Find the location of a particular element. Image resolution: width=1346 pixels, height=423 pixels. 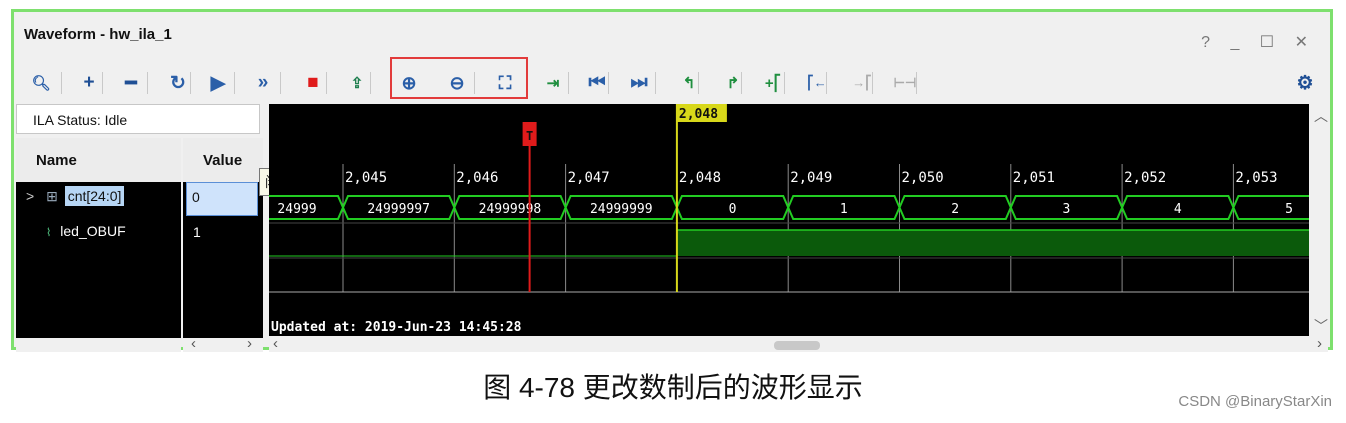

signal-row-led: ⌇ led_OBUF is located at coordinates (86, 231).